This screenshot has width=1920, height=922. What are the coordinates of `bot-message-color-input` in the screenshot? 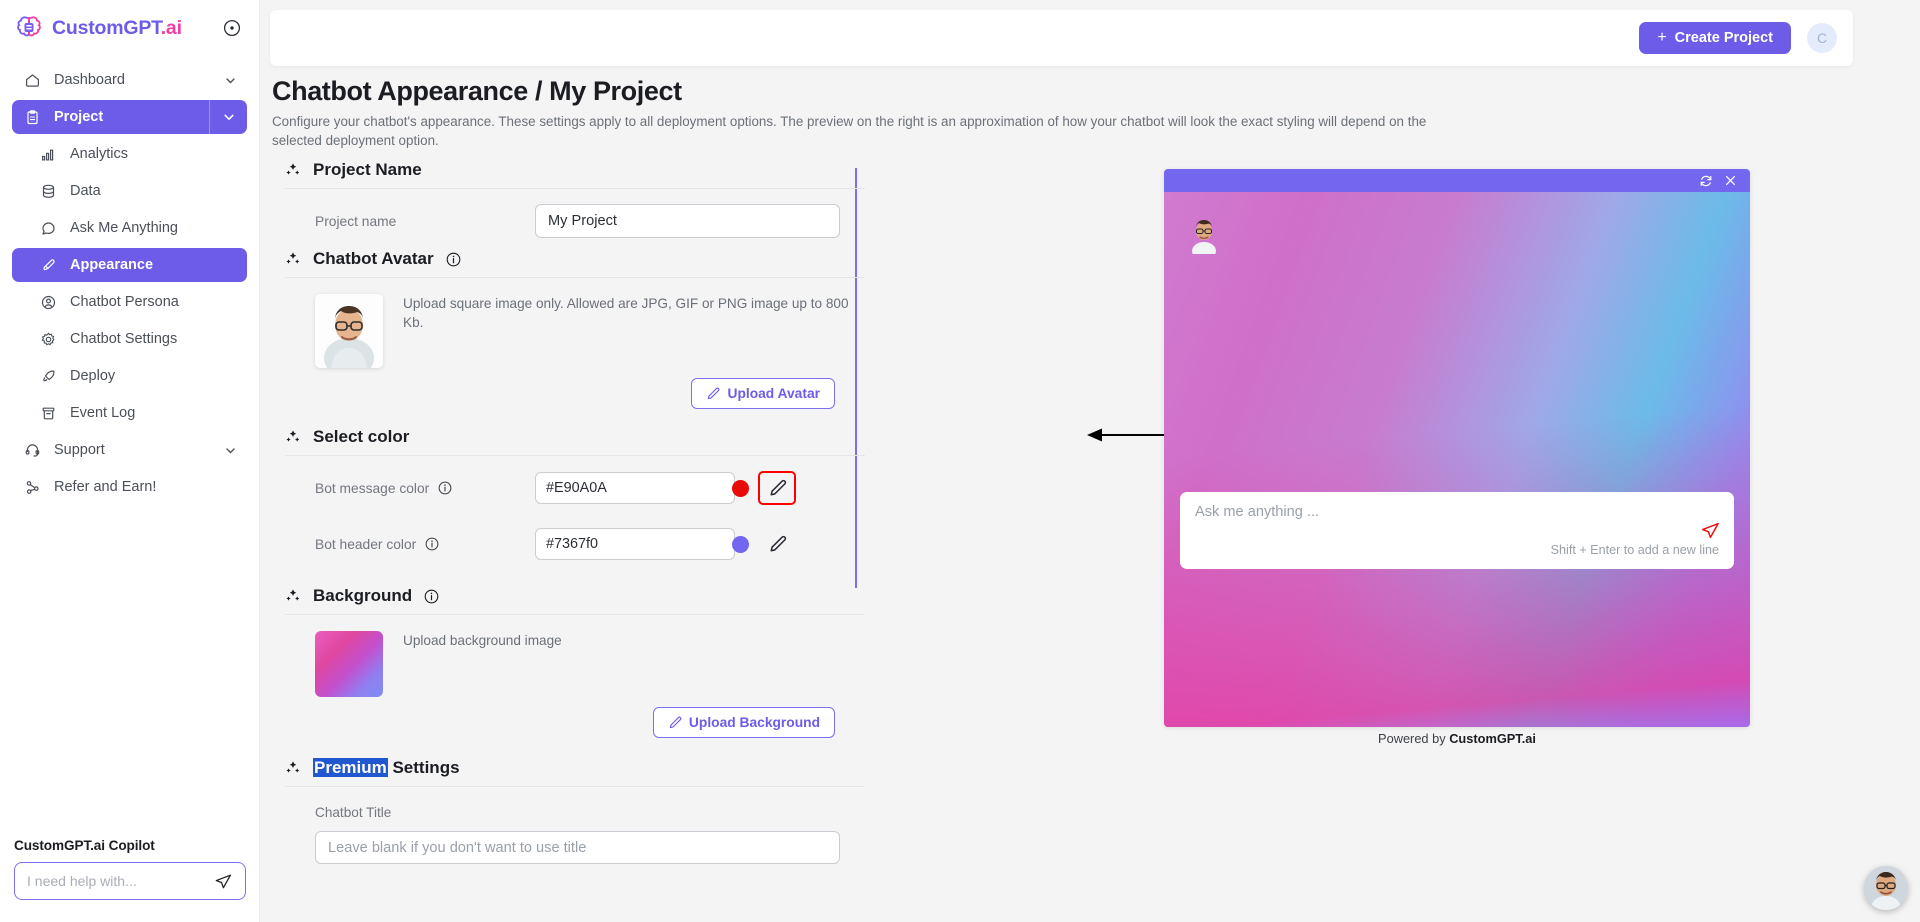 It's located at (639, 488).